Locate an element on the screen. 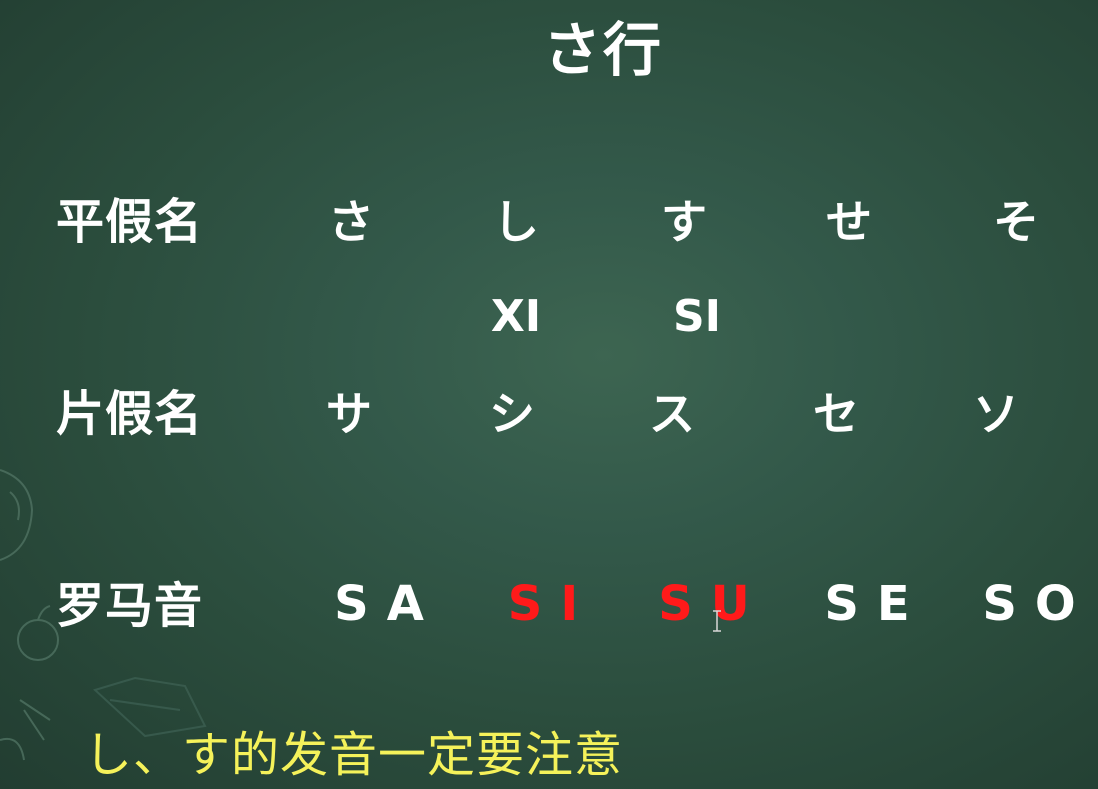 This screenshot has width=1098, height=789. katakana-su: ス is located at coordinates (672, 414).